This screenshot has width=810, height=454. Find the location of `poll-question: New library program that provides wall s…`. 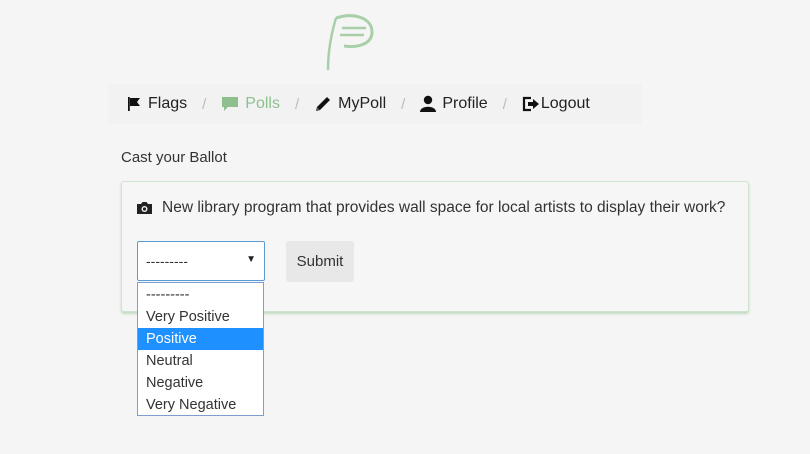

poll-question: New library program that provides wall s… is located at coordinates (430, 208).